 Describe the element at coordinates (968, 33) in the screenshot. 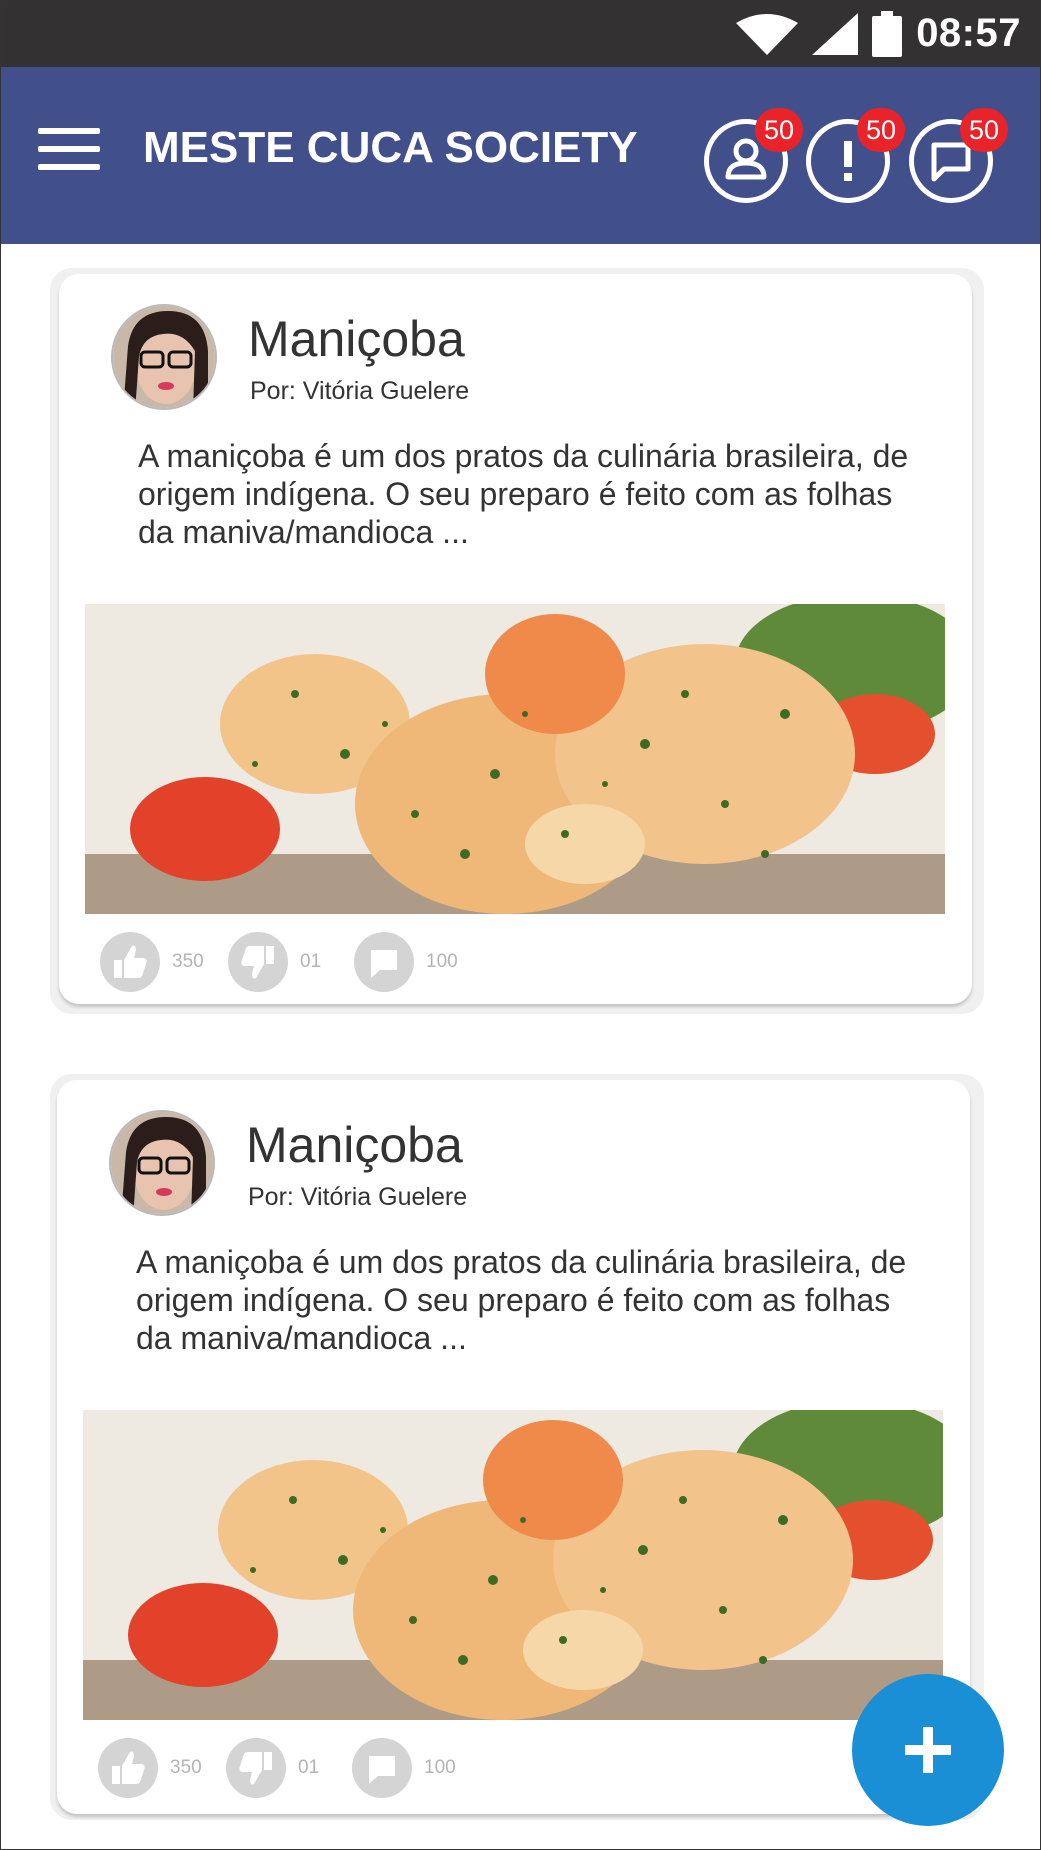

I see `clock: 08:57` at that location.